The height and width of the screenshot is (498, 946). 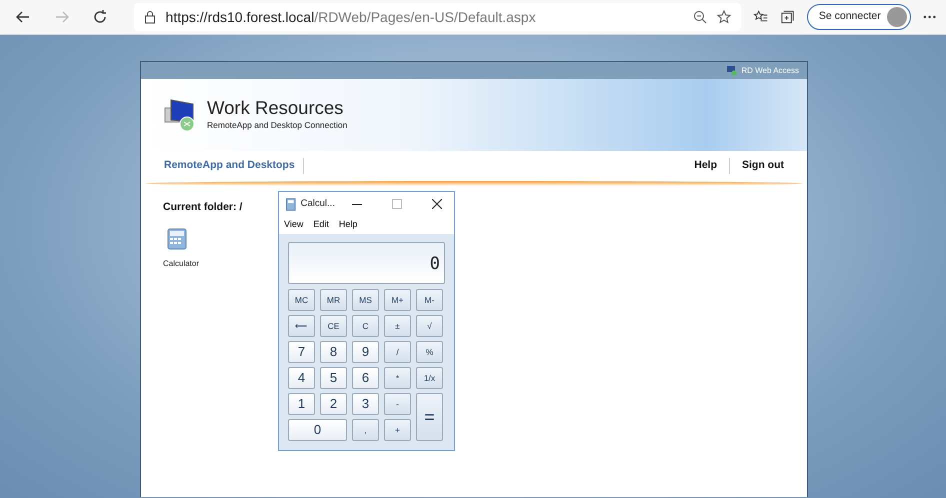 I want to click on calculator-key: 6, so click(x=365, y=378).